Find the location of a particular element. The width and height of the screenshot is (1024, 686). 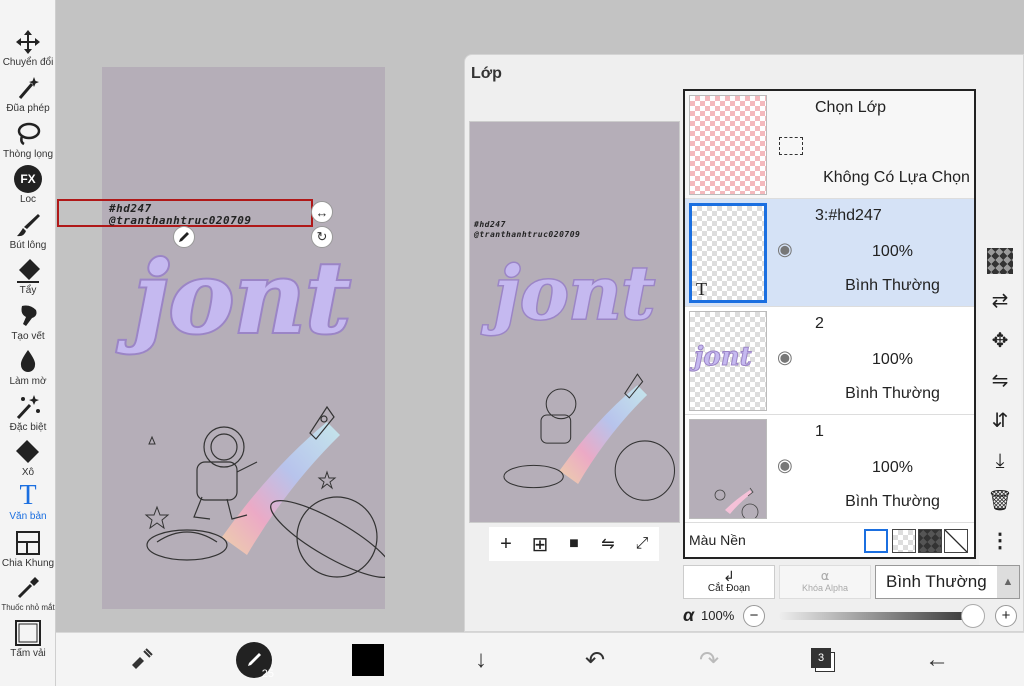

tool-filter: FX Loc is located at coordinates (28, 185).